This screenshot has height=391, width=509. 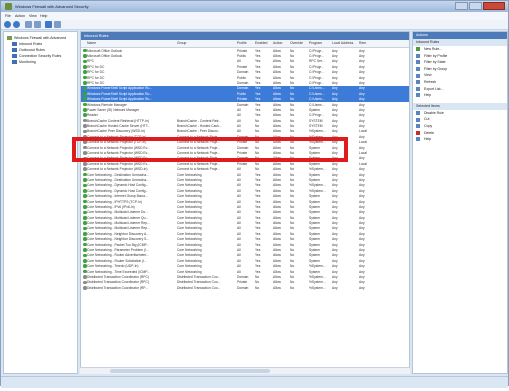 I want to click on close-button, so click(x=494, y=6).